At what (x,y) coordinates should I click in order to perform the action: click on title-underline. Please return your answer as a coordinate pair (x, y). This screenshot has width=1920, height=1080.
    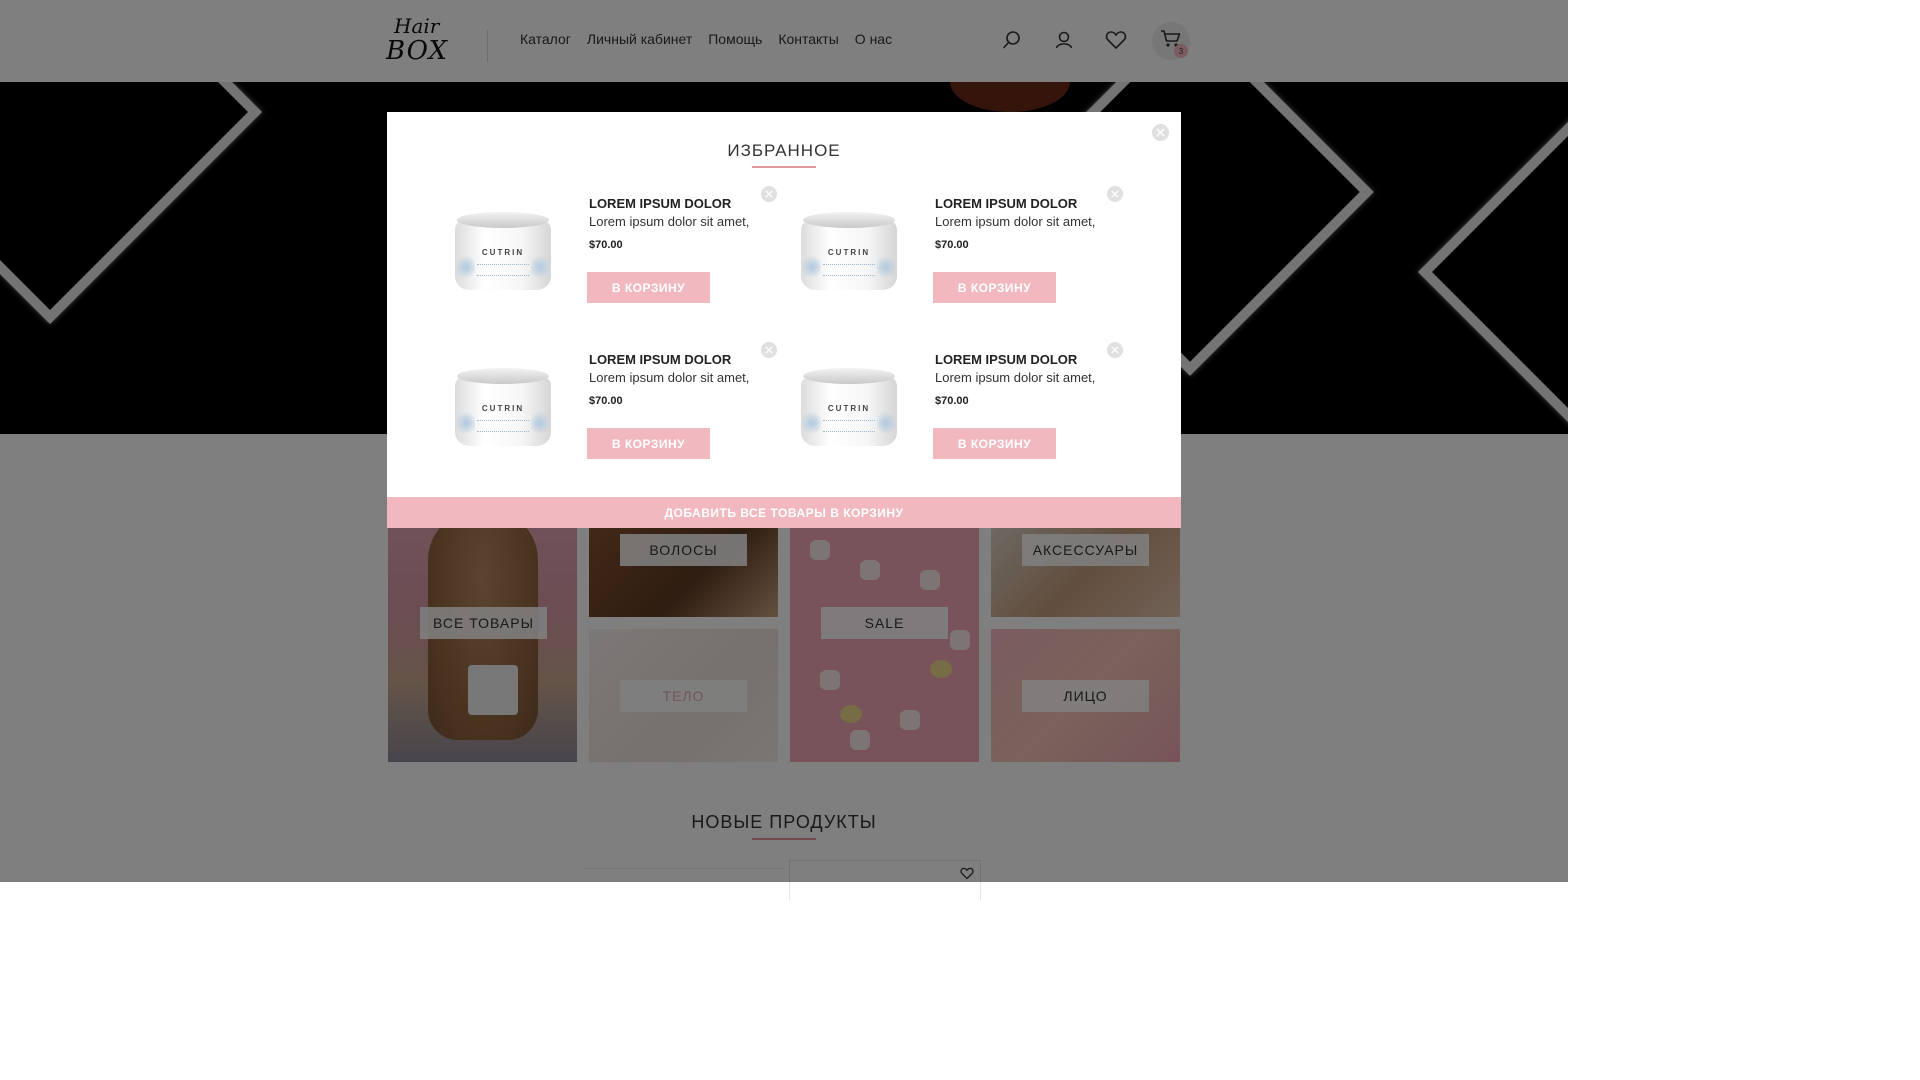
    Looking at the image, I should click on (784, 167).